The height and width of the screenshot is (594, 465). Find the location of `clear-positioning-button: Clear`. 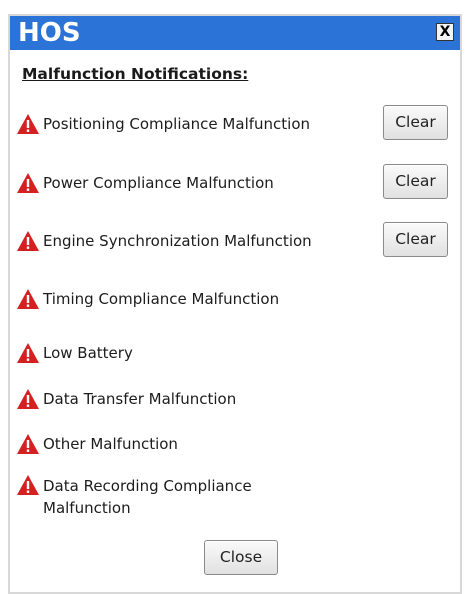

clear-positioning-button: Clear is located at coordinates (415, 122).